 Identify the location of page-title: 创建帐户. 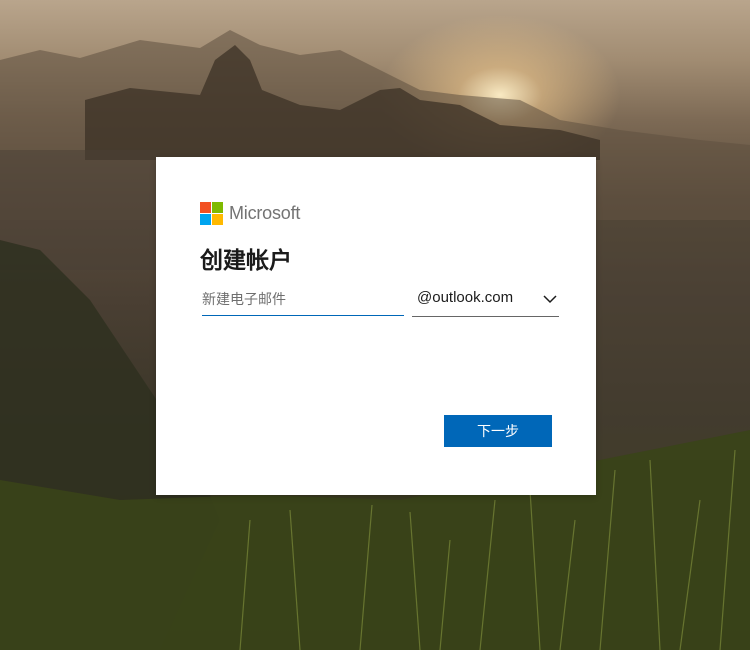
(246, 261).